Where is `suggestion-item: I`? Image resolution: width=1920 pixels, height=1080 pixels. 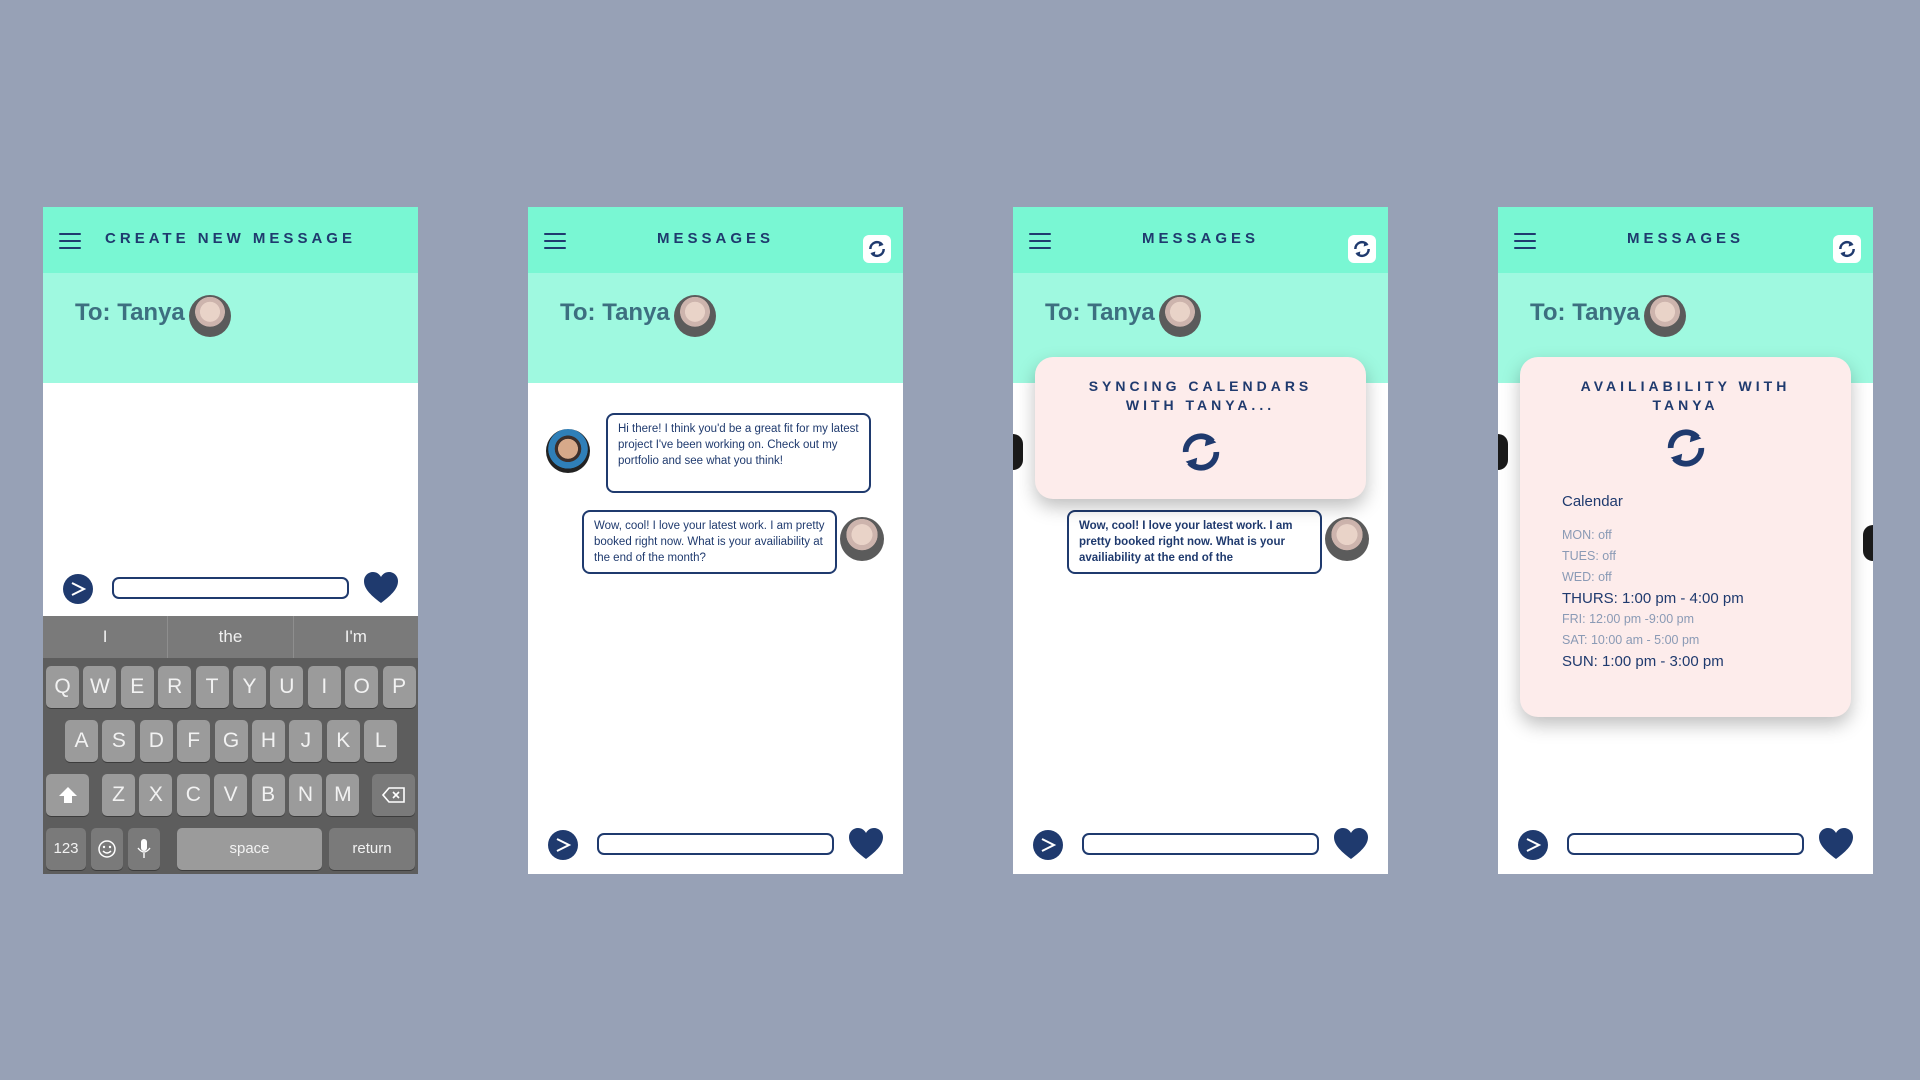 suggestion-item: I is located at coordinates (106, 637).